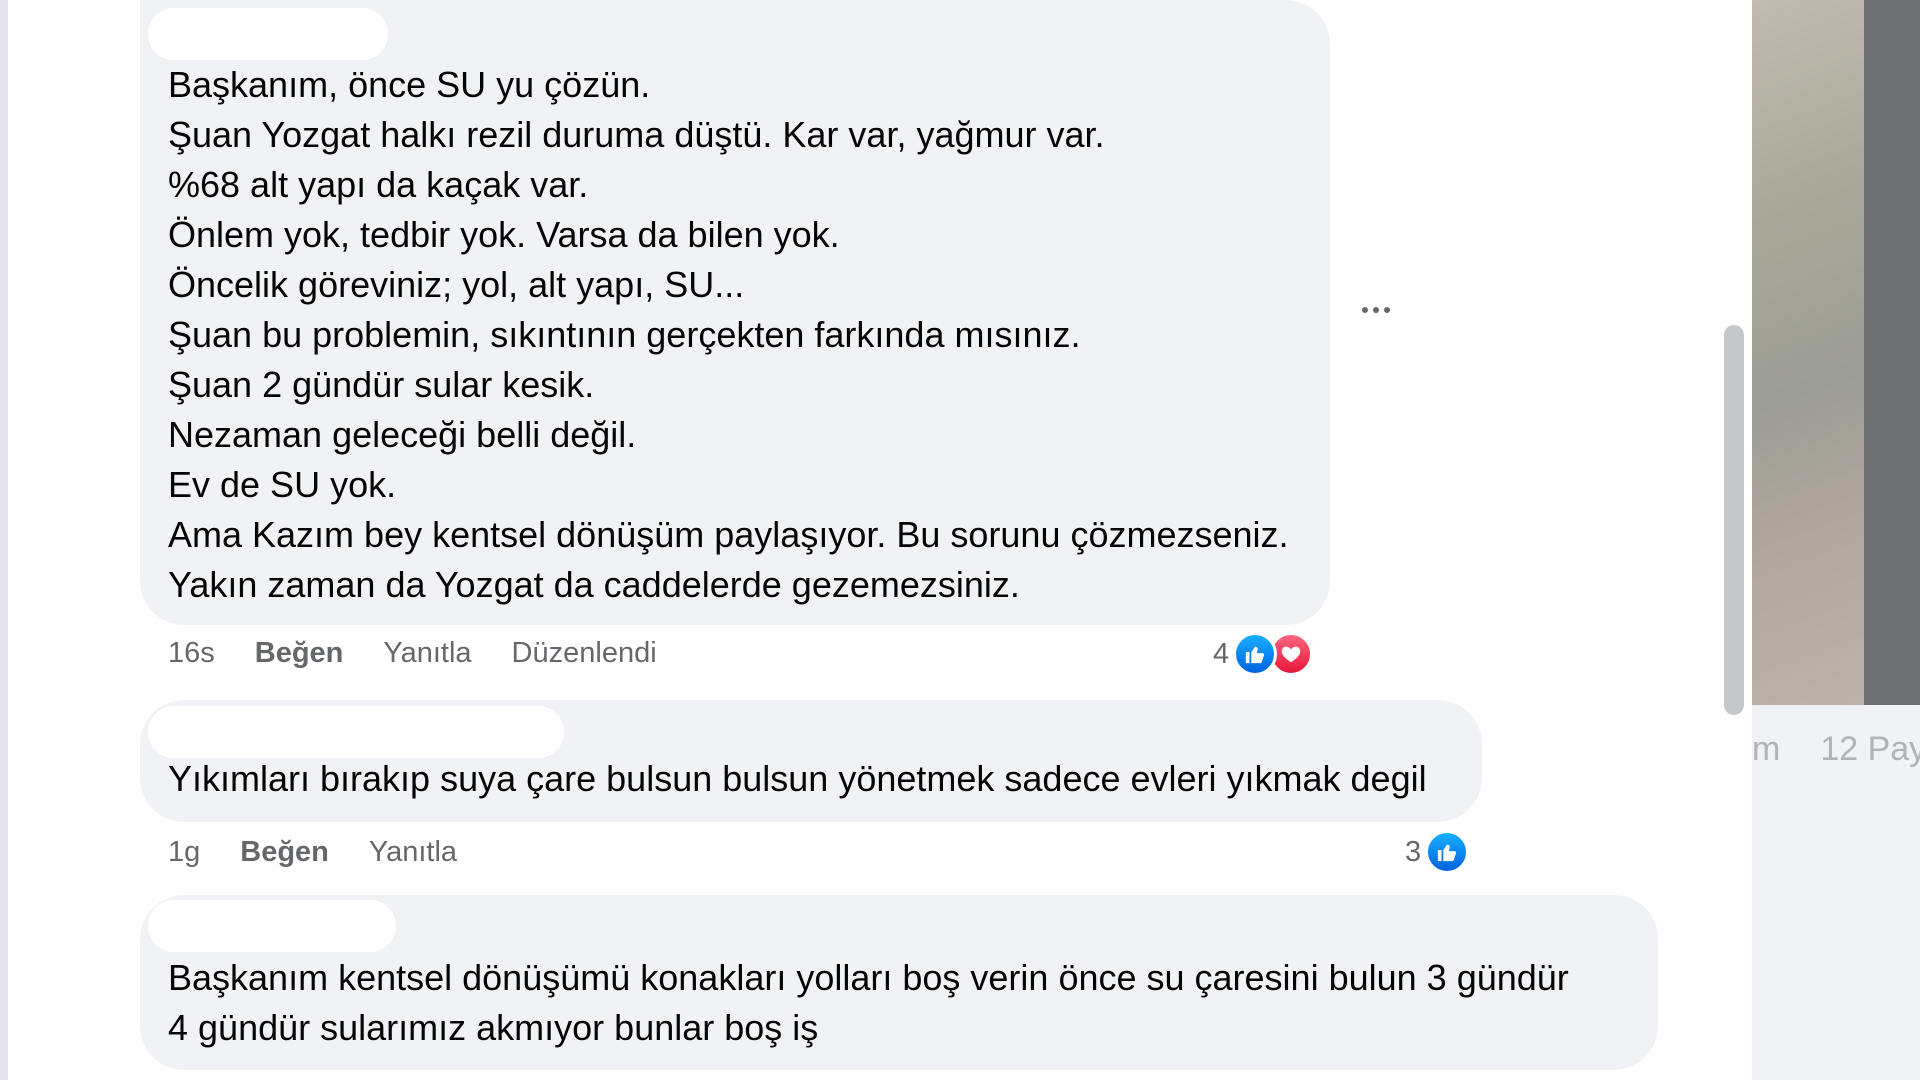  Describe the element at coordinates (402, 434) in the screenshot. I see `comment-text-line: Nezaman geleceği belli değil.` at that location.